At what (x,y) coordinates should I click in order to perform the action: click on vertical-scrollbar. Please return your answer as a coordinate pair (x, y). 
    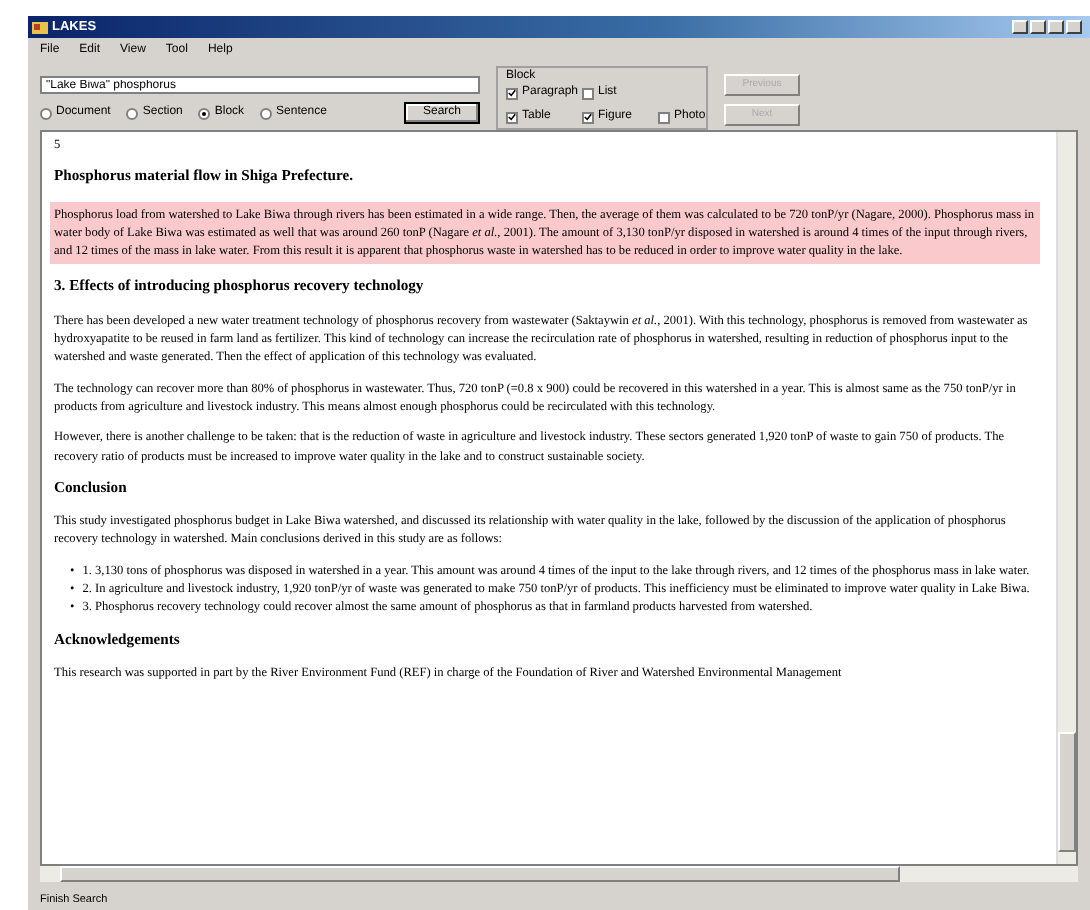
    Looking at the image, I should click on (1066, 498).